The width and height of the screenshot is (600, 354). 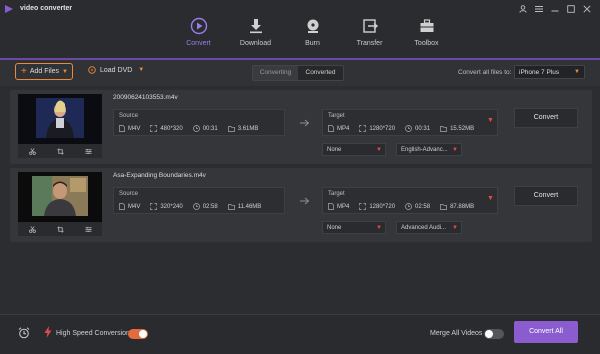 What do you see at coordinates (539, 9) in the screenshot?
I see `menu-icon` at bounding box center [539, 9].